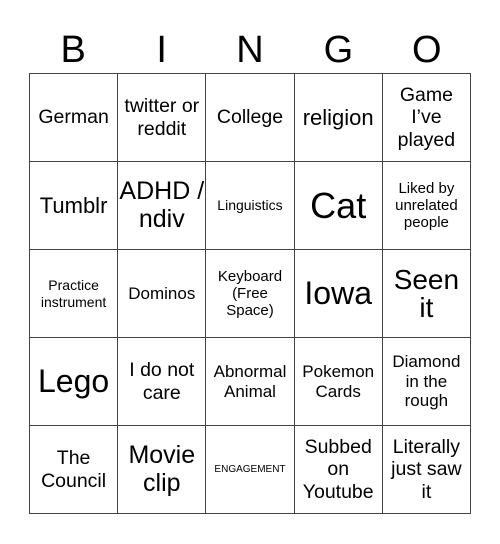 The height and width of the screenshot is (544, 500). What do you see at coordinates (338, 50) in the screenshot?
I see `header-letter-g: G` at bounding box center [338, 50].